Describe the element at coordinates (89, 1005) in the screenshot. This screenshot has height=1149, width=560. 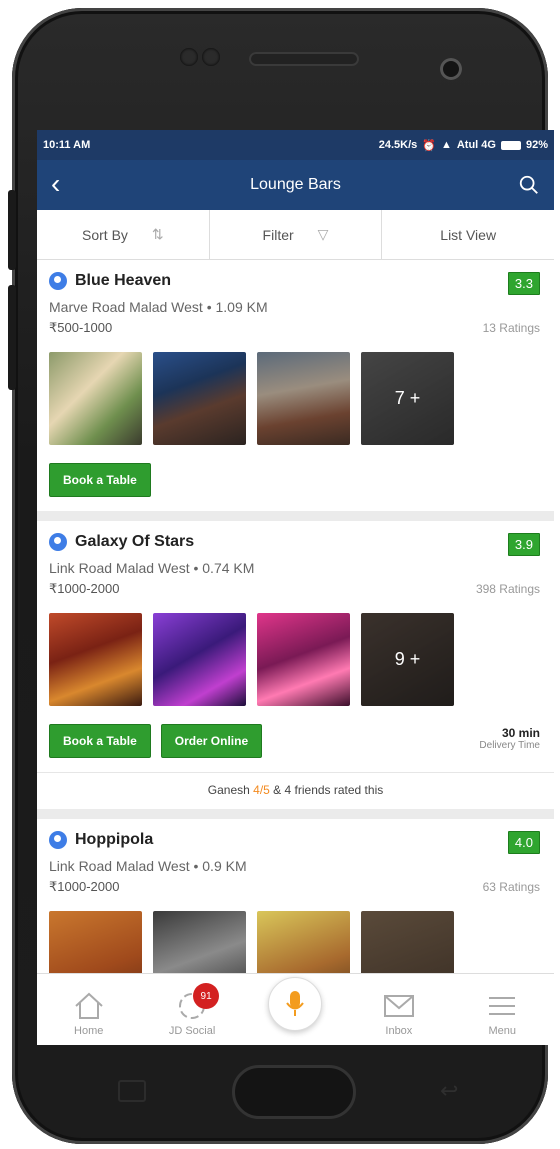
I see `home-icon` at that location.